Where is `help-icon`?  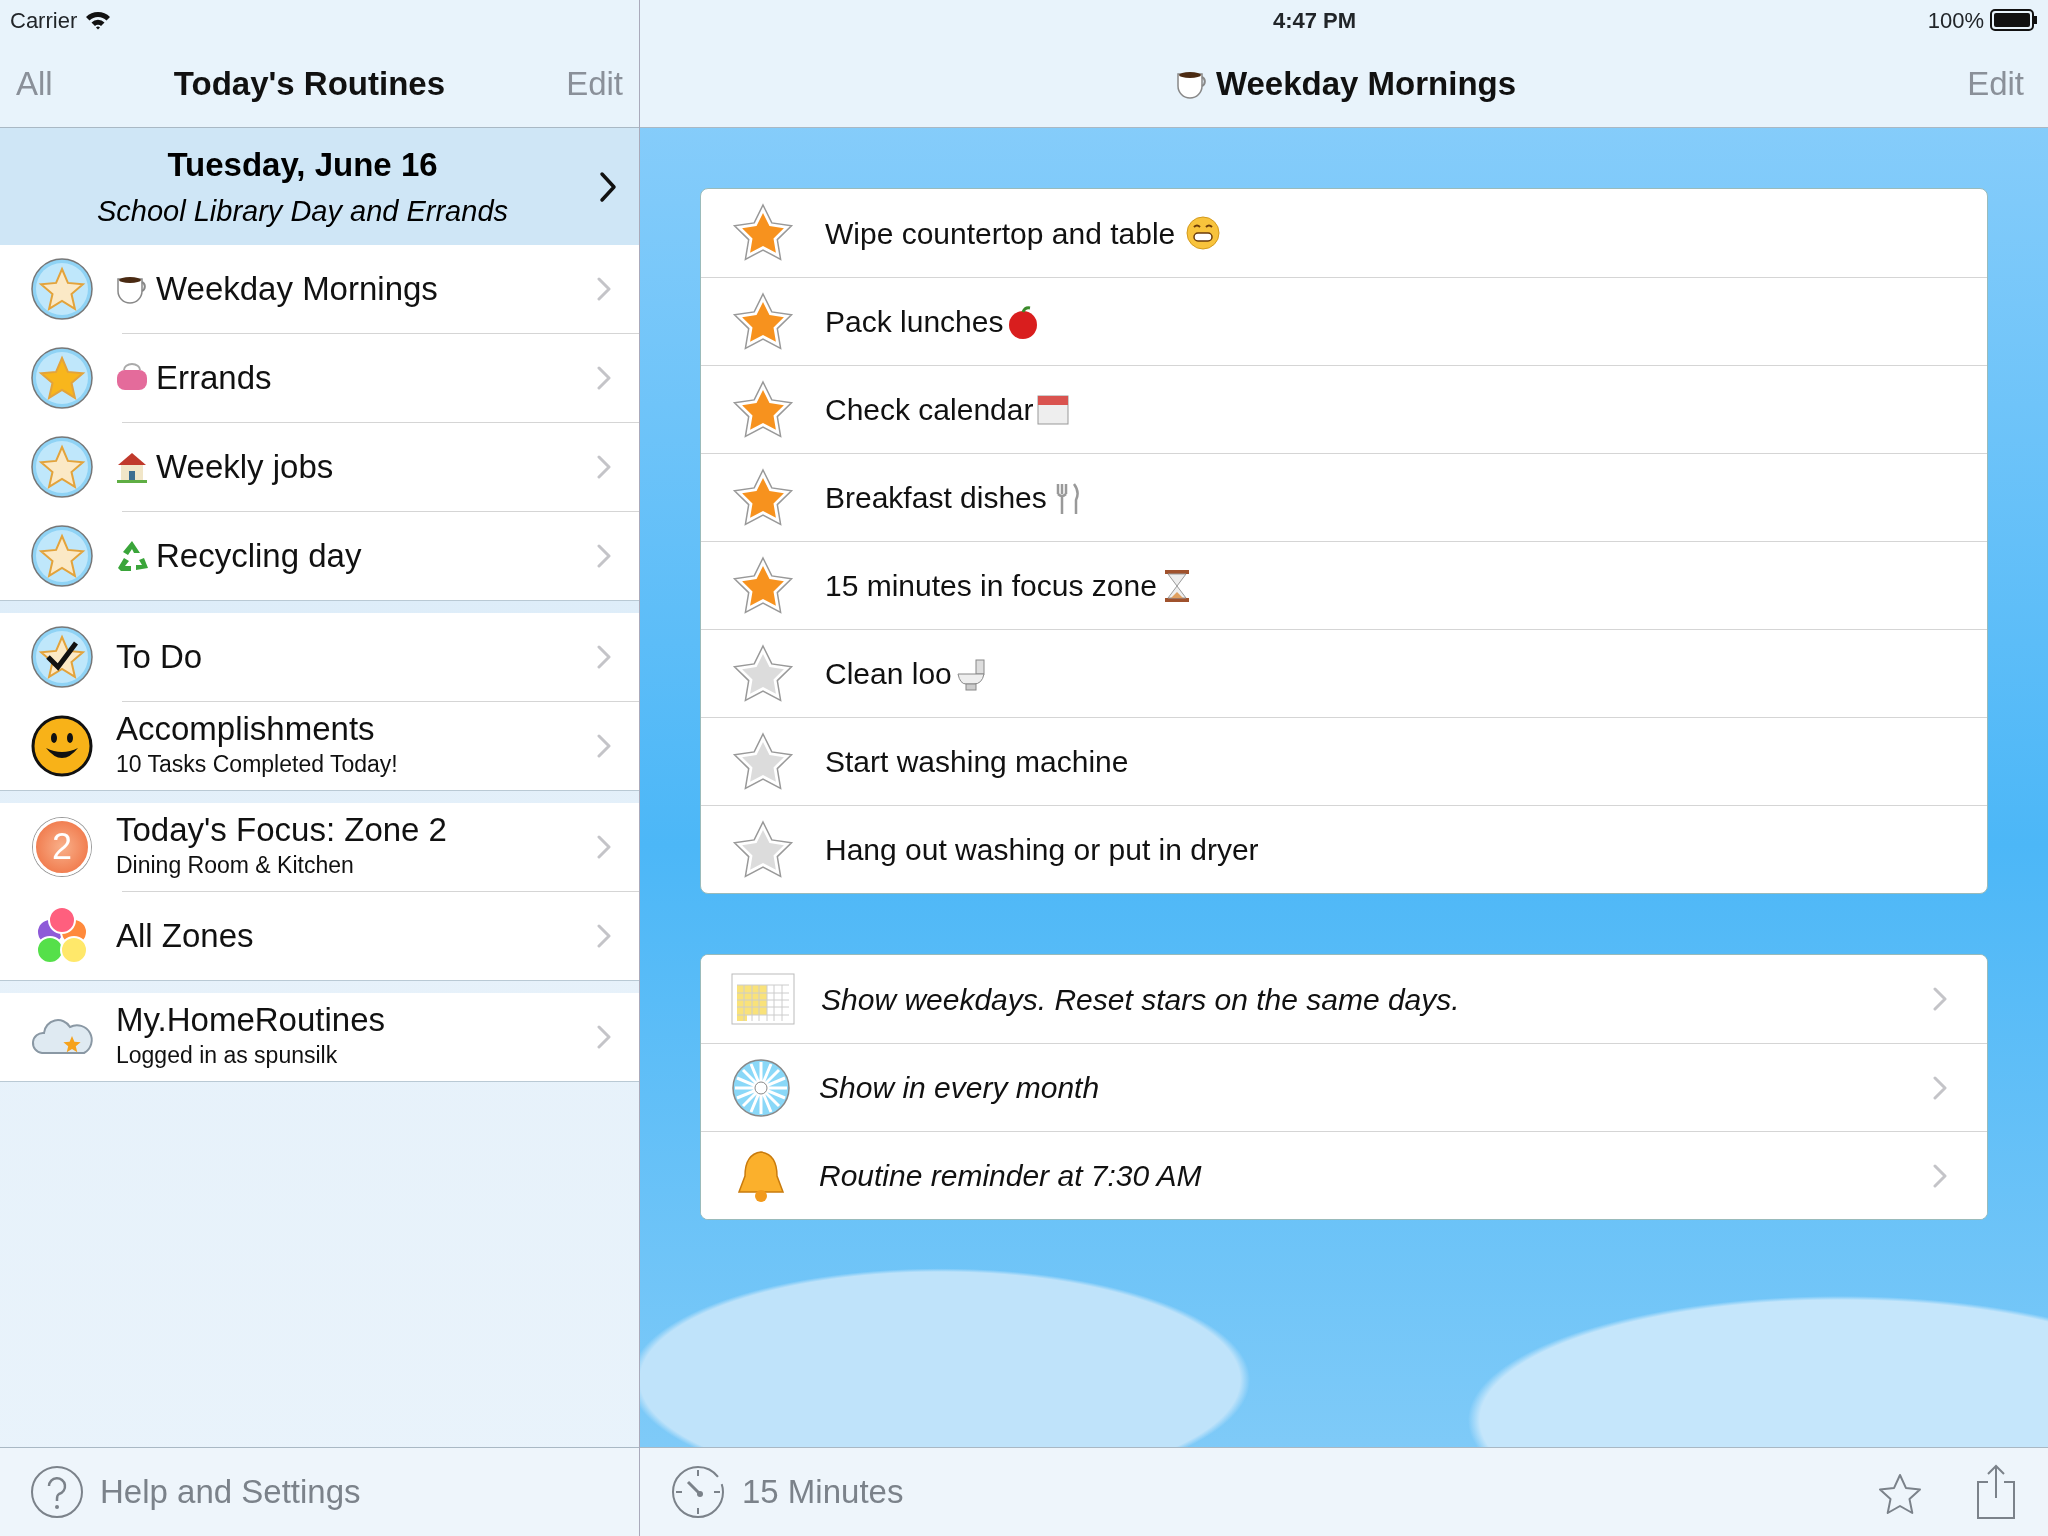 help-icon is located at coordinates (57, 1492).